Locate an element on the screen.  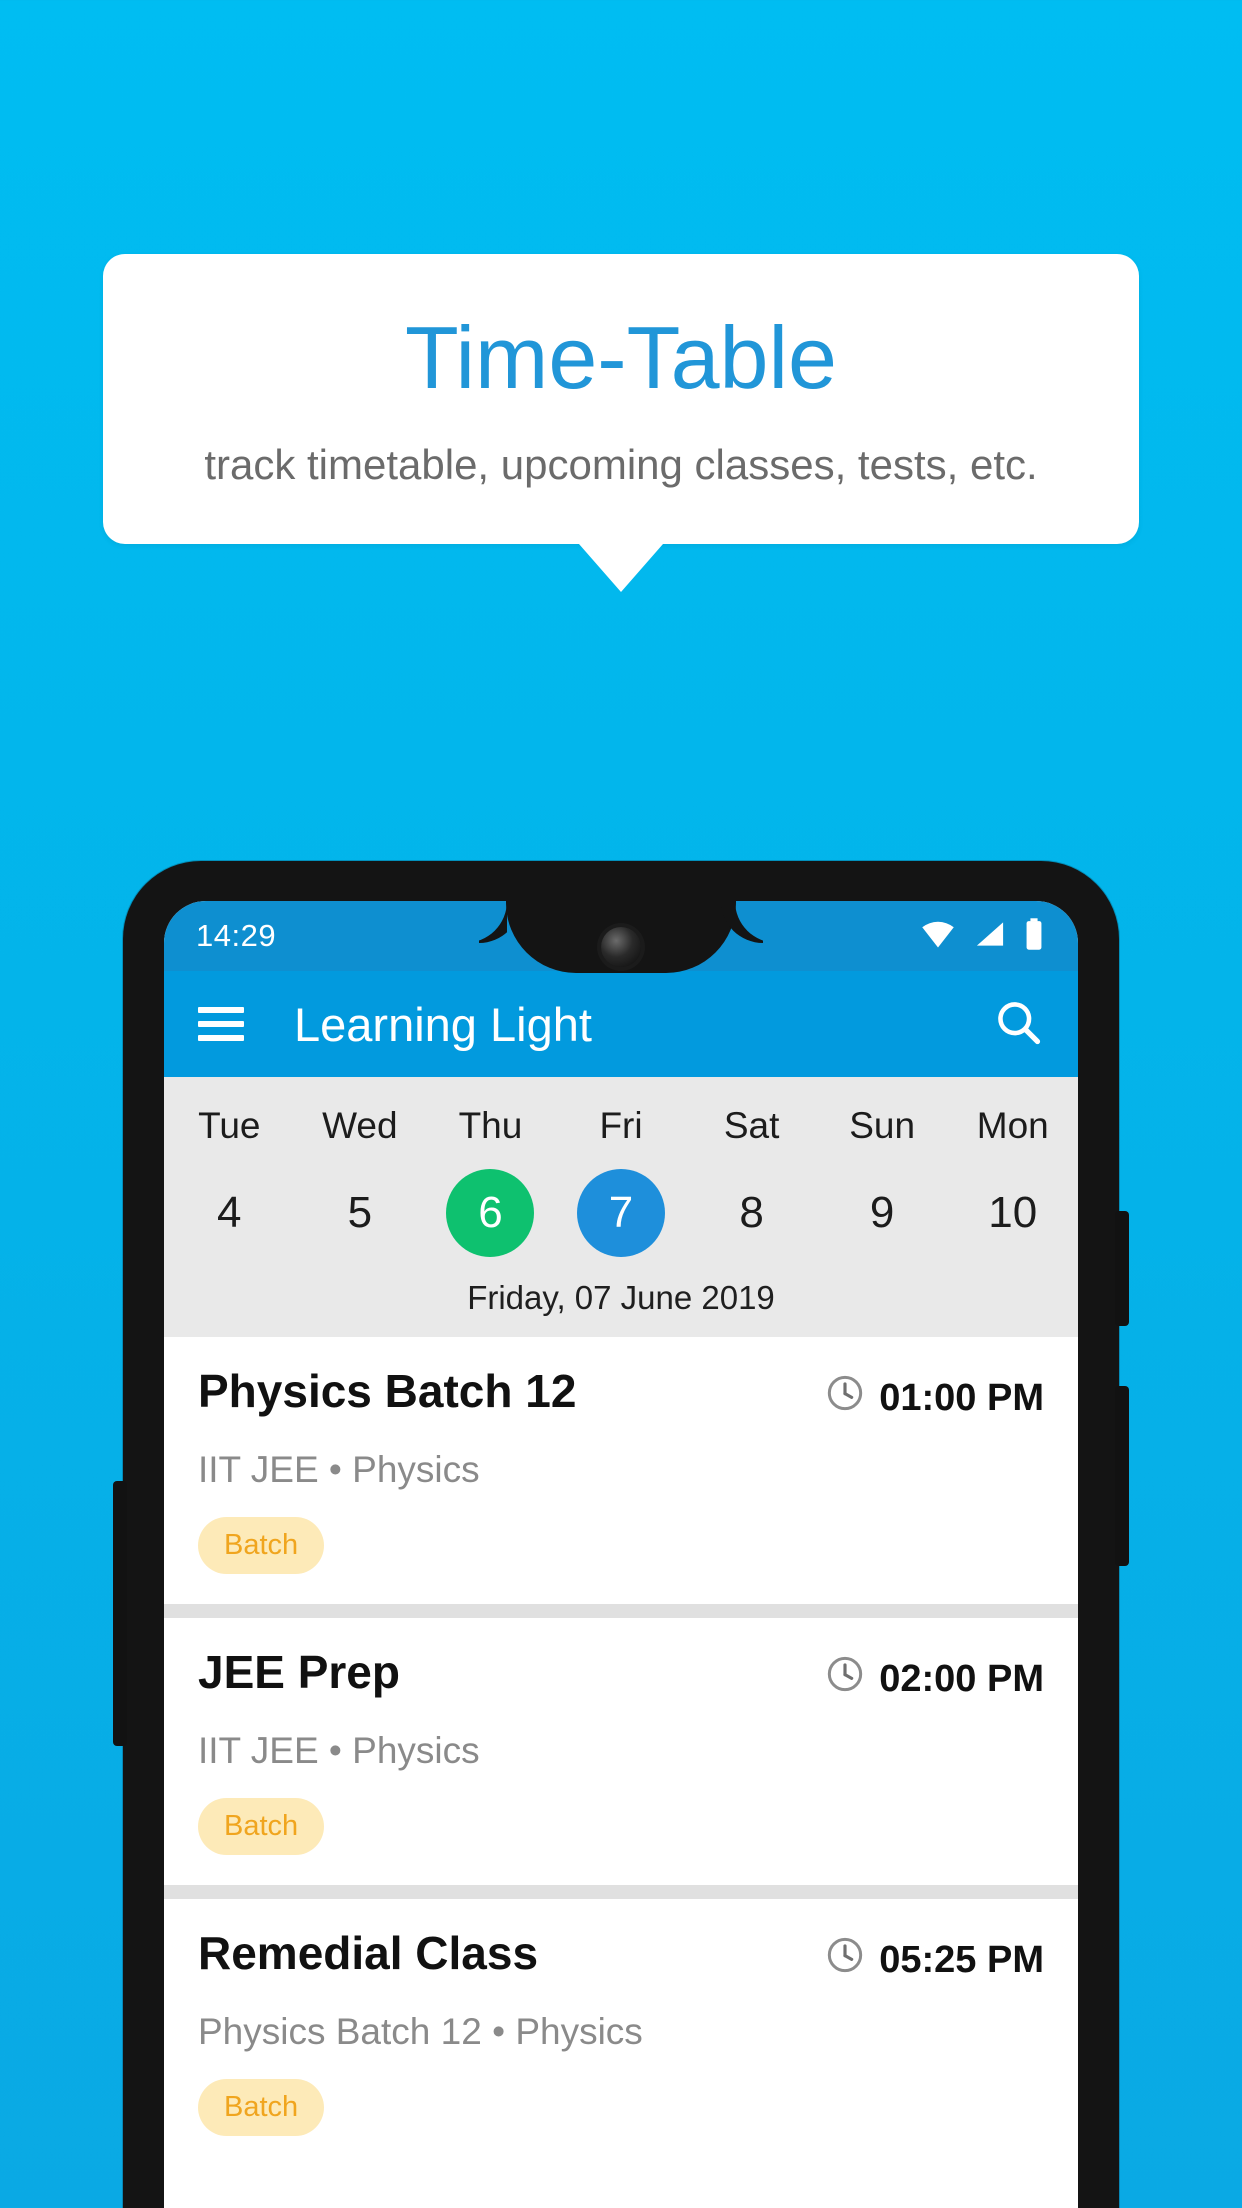
calendar-day-cell: 10 is located at coordinates (1012, 1213).